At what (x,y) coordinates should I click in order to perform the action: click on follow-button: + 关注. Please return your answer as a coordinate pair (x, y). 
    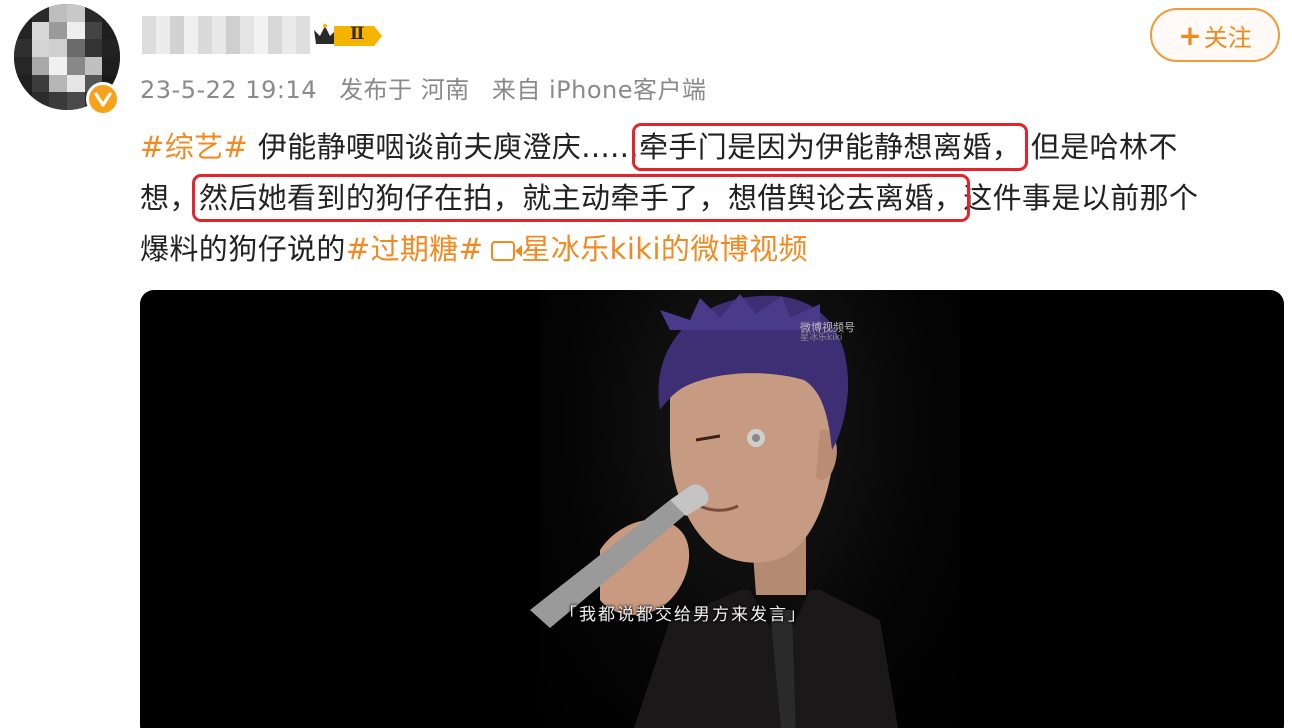
    Looking at the image, I should click on (1215, 35).